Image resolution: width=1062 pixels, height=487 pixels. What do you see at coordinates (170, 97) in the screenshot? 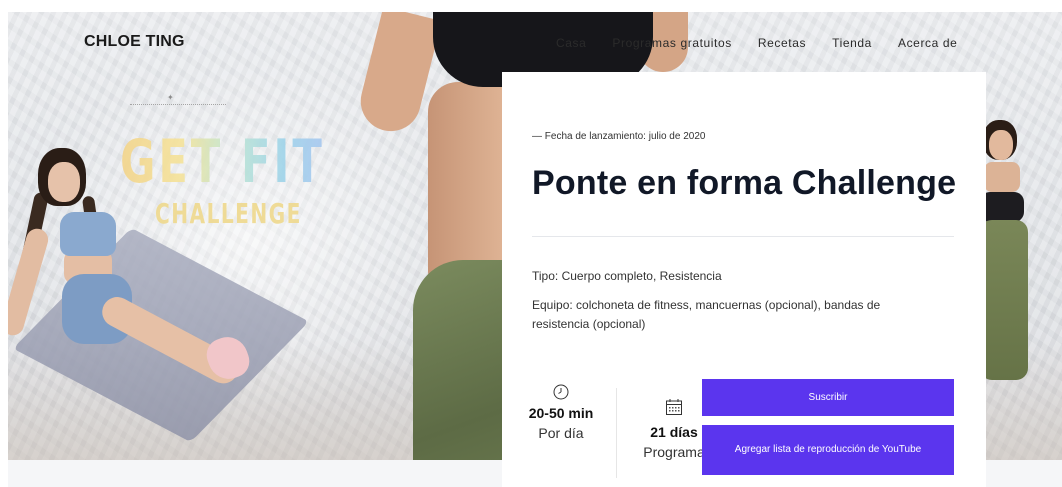
I see `sparkle-icon: ✦` at bounding box center [170, 97].